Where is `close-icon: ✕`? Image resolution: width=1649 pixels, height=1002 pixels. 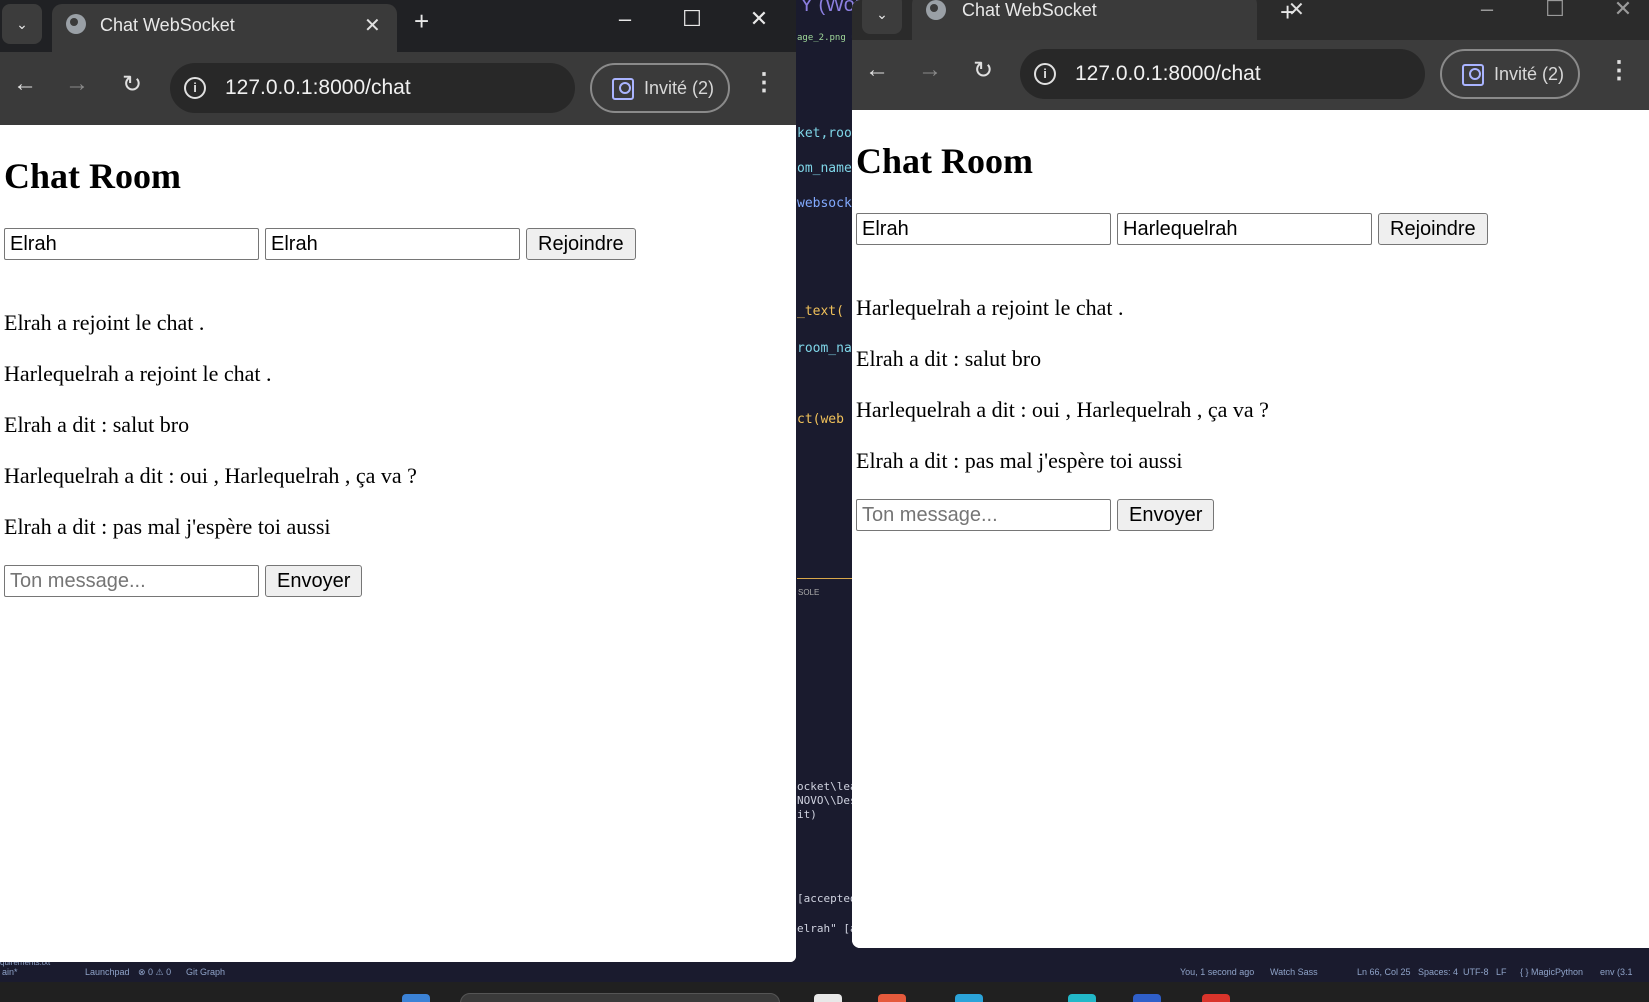
close-icon: ✕ is located at coordinates (372, 25).